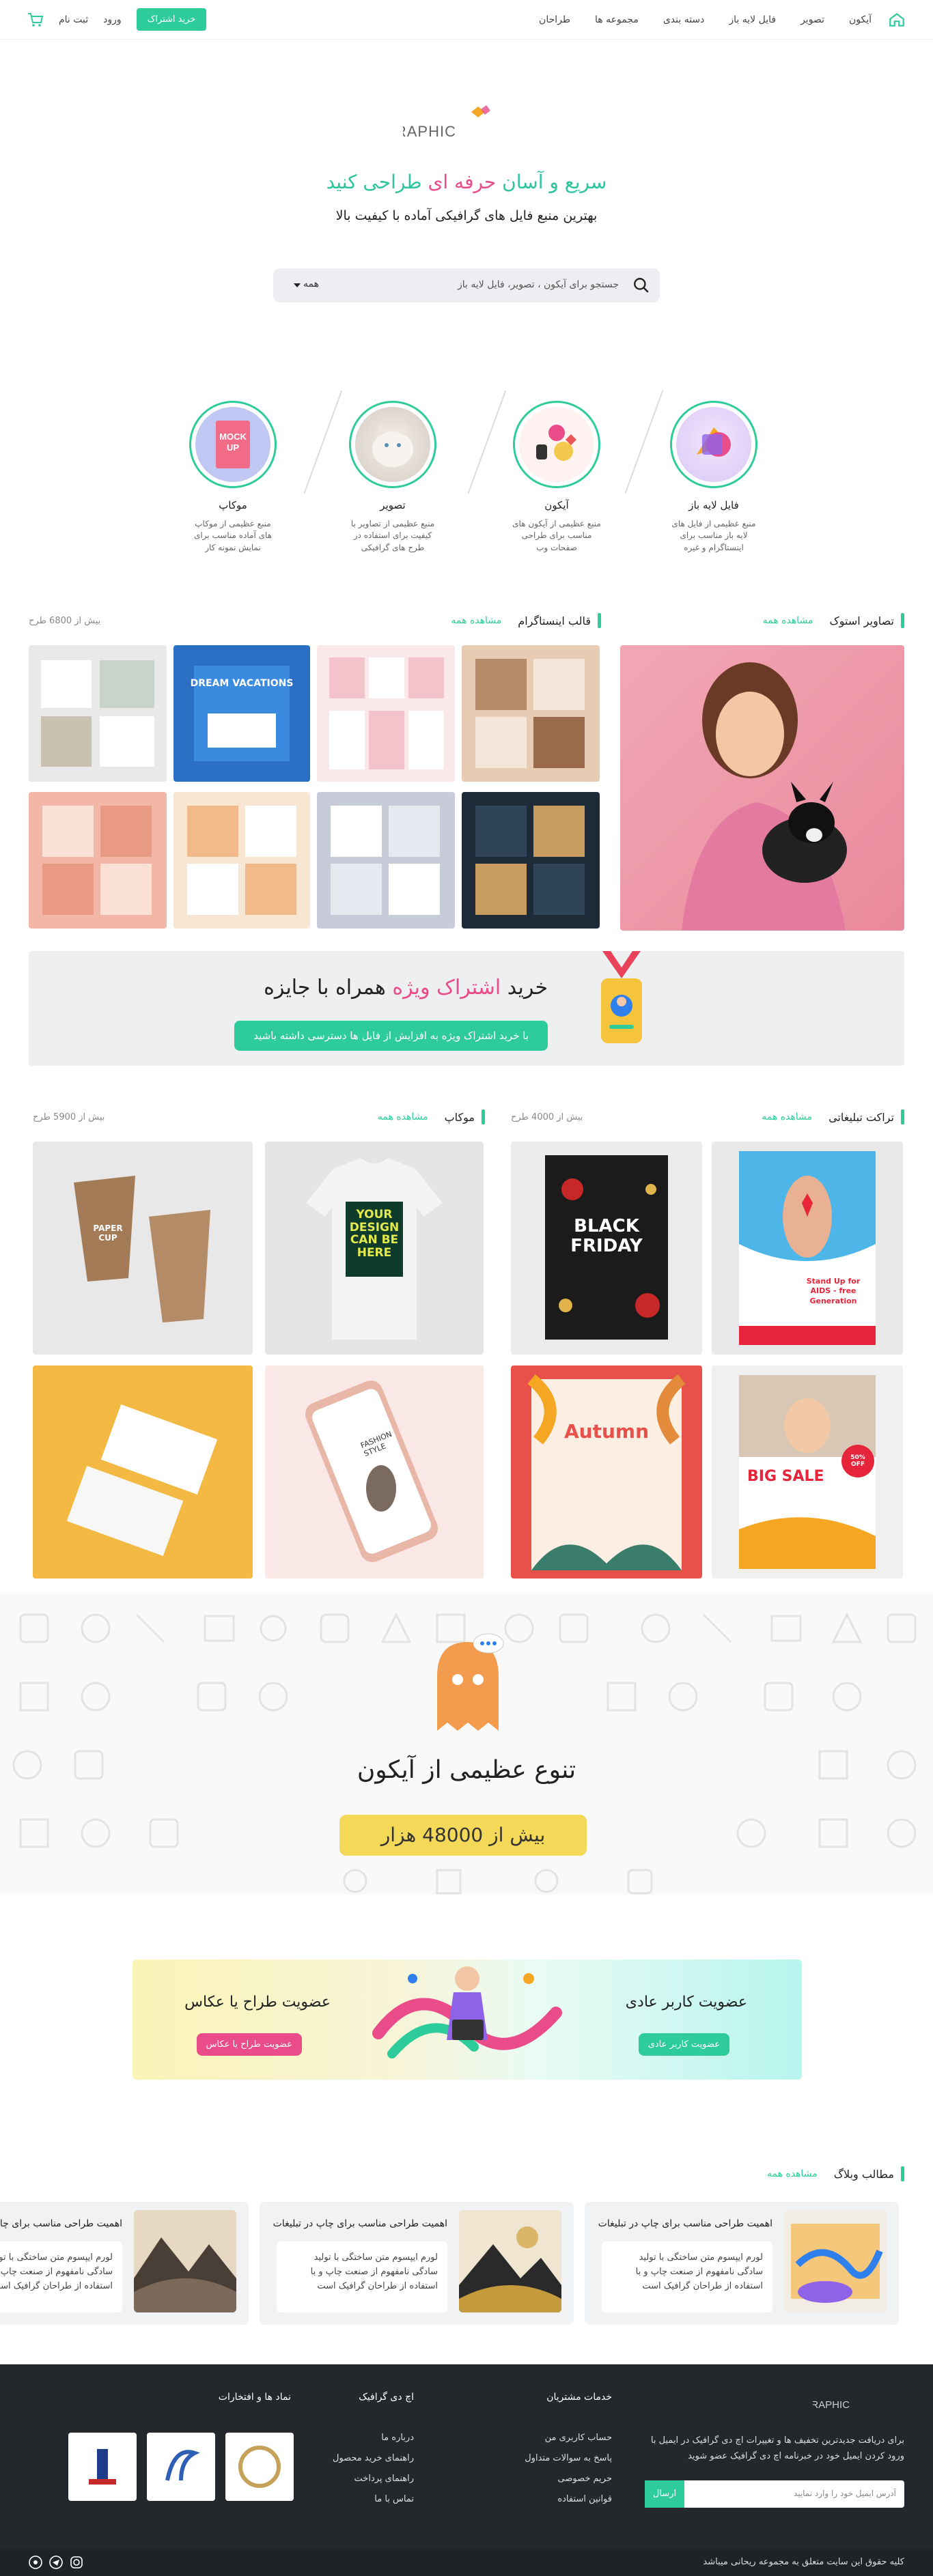  Describe the element at coordinates (861, 20) in the screenshot. I see `nav-icons: آیکون` at that location.